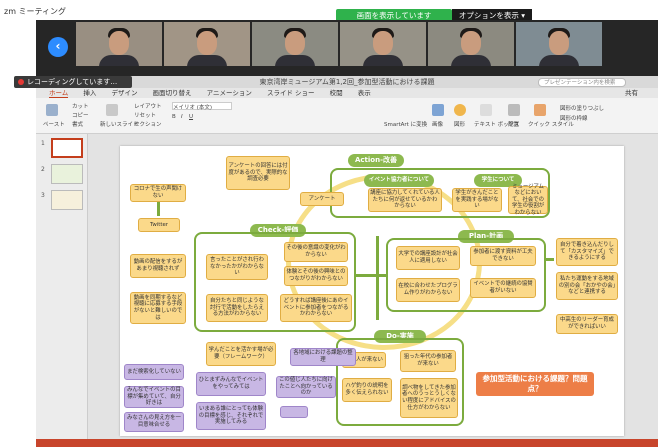 Image resolution: width=672 pixels, height=447 pixels. I want to click on slide-number: 2, so click(43, 169).